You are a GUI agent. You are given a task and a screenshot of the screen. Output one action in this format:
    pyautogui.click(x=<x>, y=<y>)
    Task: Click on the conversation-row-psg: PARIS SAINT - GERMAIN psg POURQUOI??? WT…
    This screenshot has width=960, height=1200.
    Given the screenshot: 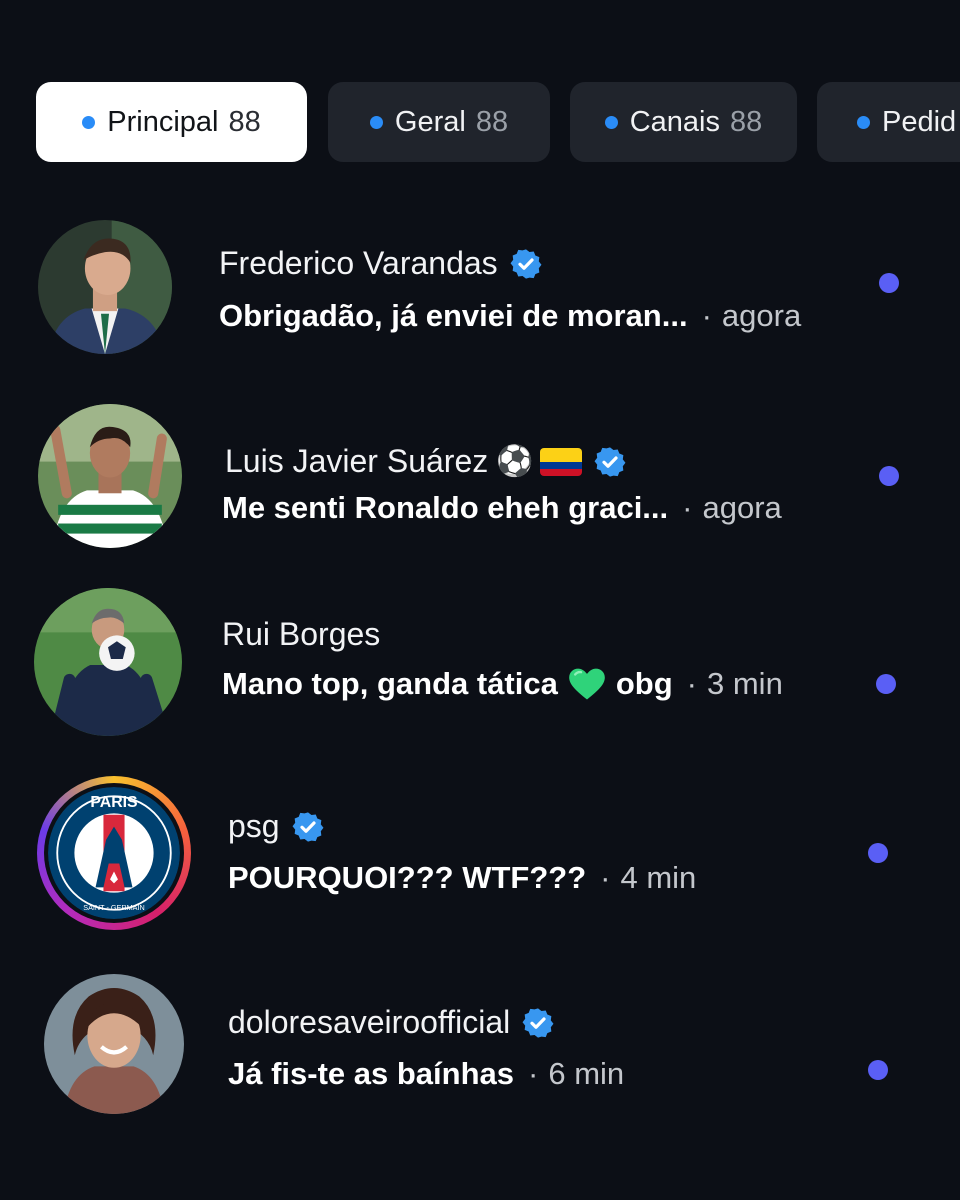 What is the action you would take?
    pyautogui.click(x=480, y=853)
    